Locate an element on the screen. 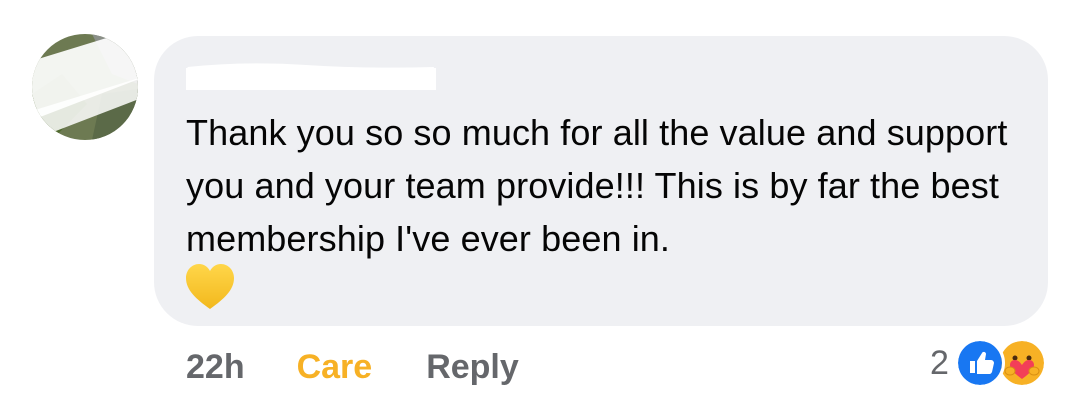 This screenshot has width=1080, height=413. yellow-heart-icon is located at coordinates (210, 286).